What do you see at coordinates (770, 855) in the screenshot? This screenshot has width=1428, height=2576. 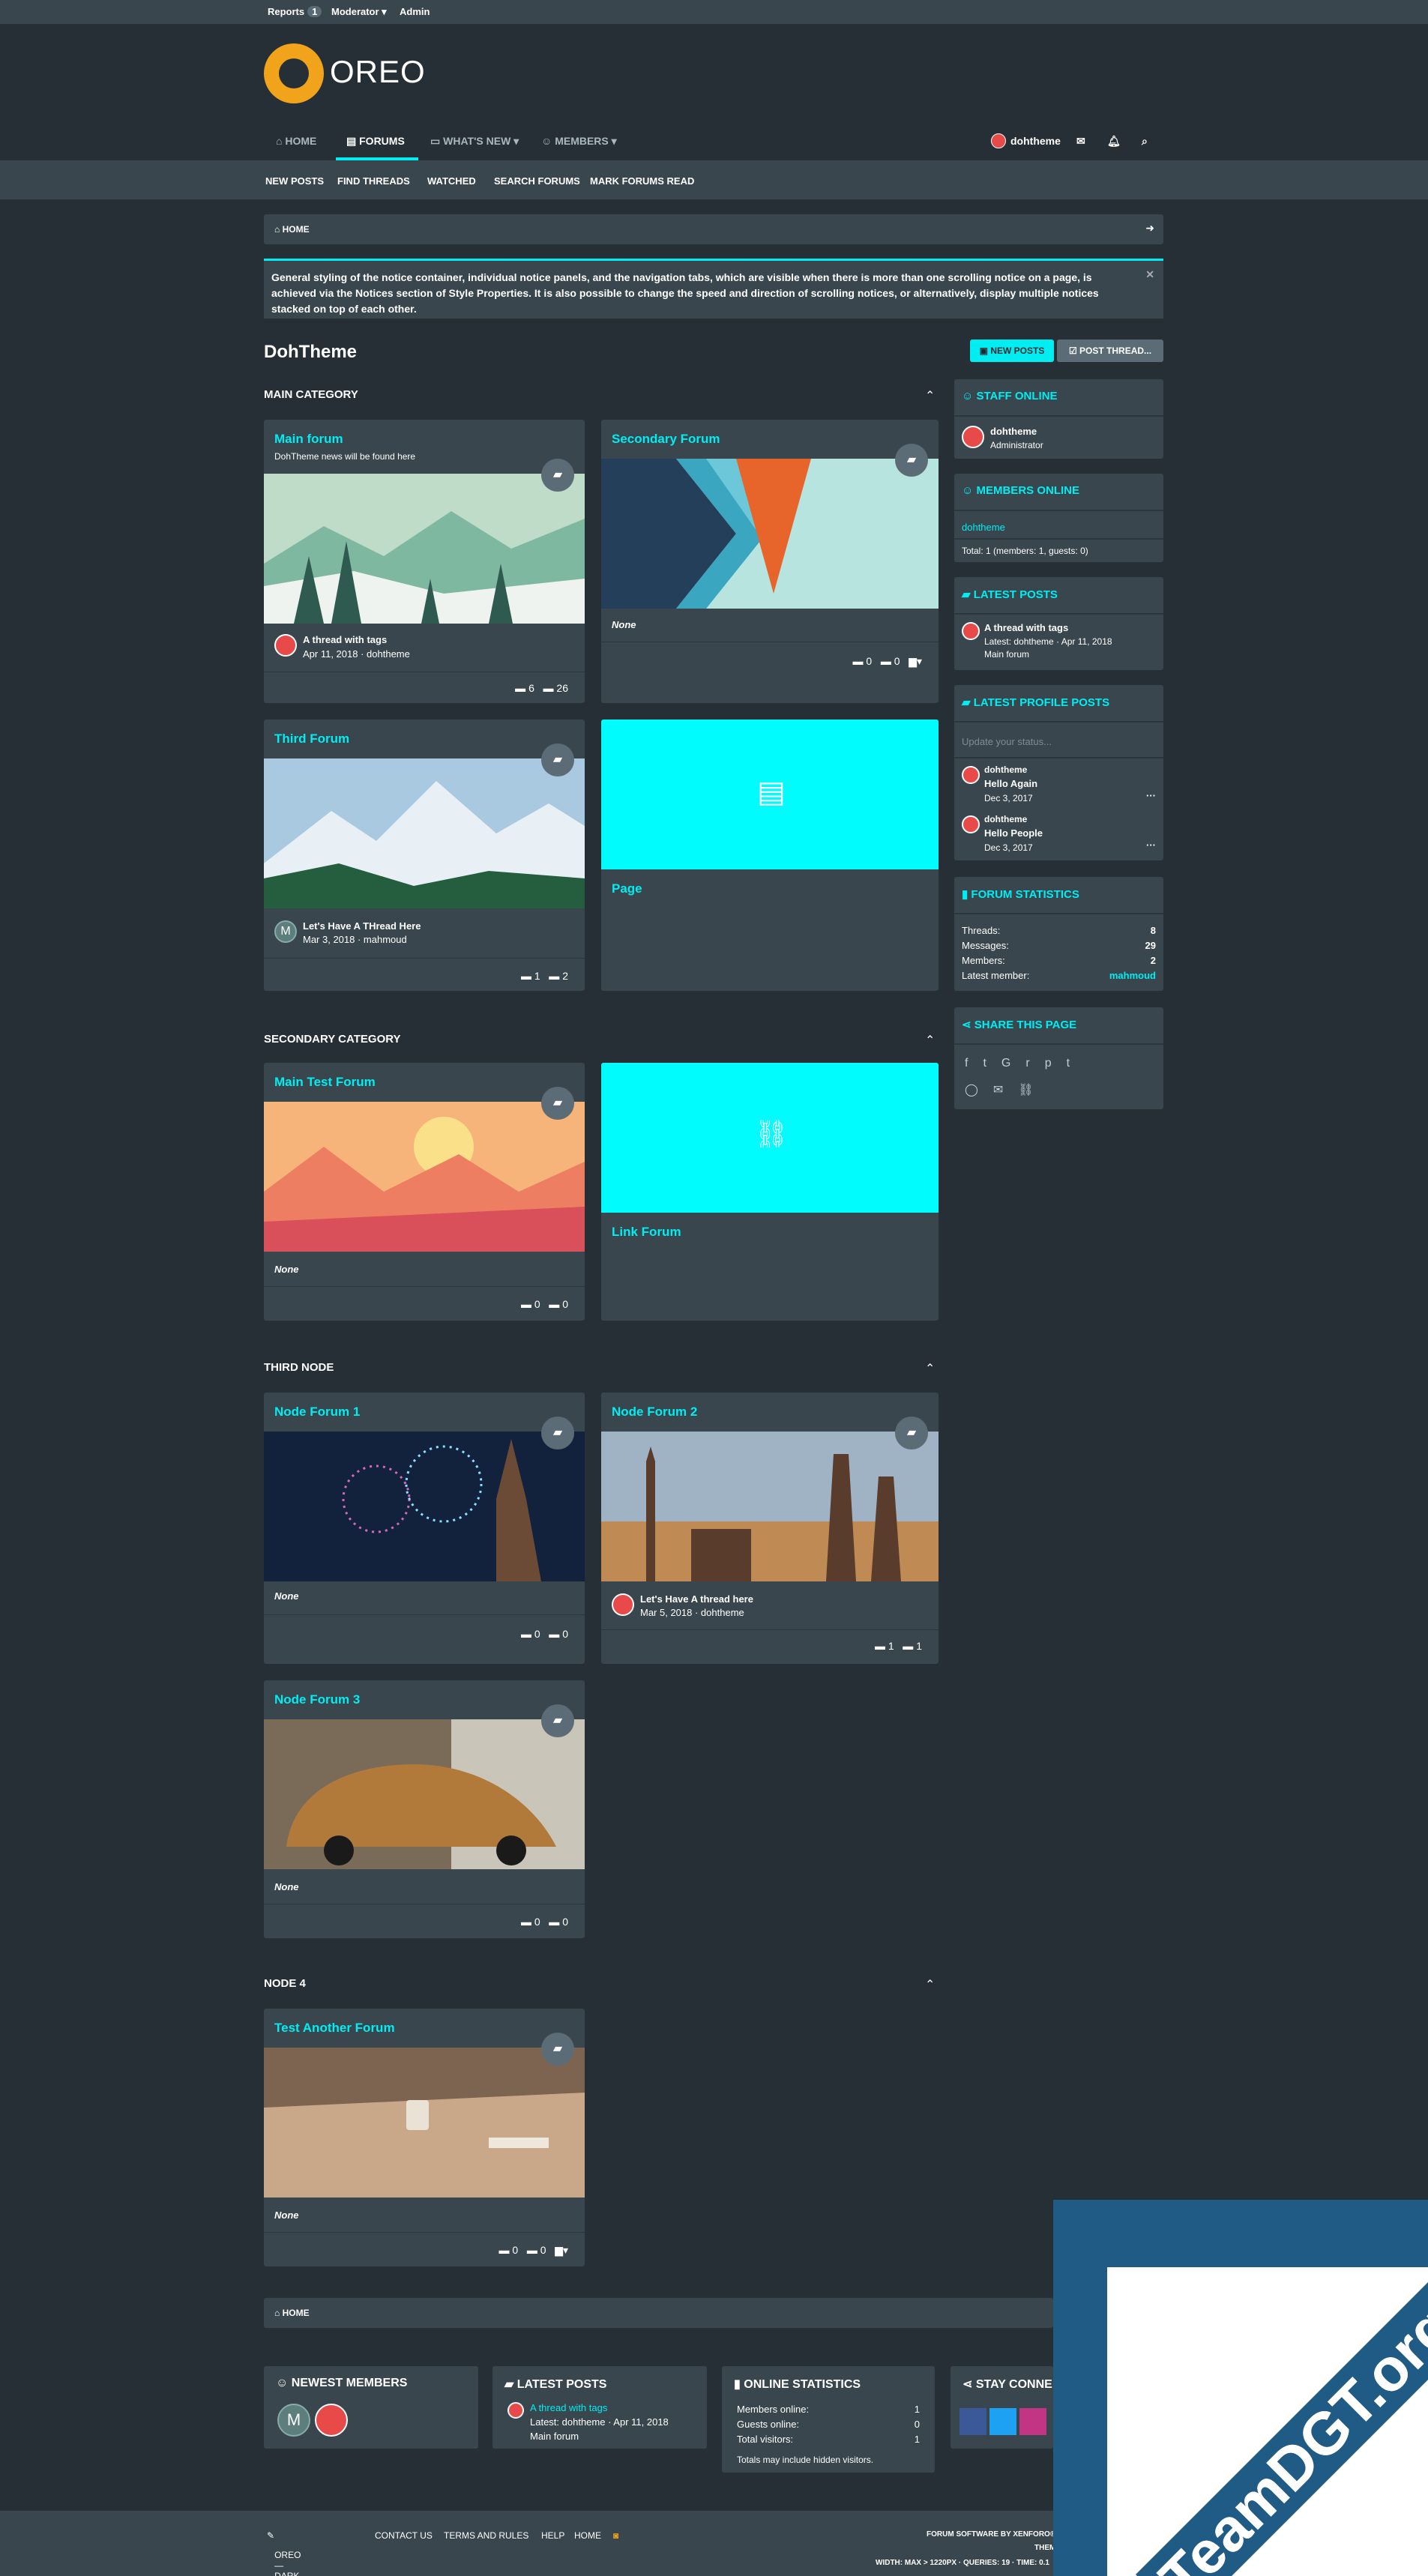 I see `page-card: ▤ Page` at bounding box center [770, 855].